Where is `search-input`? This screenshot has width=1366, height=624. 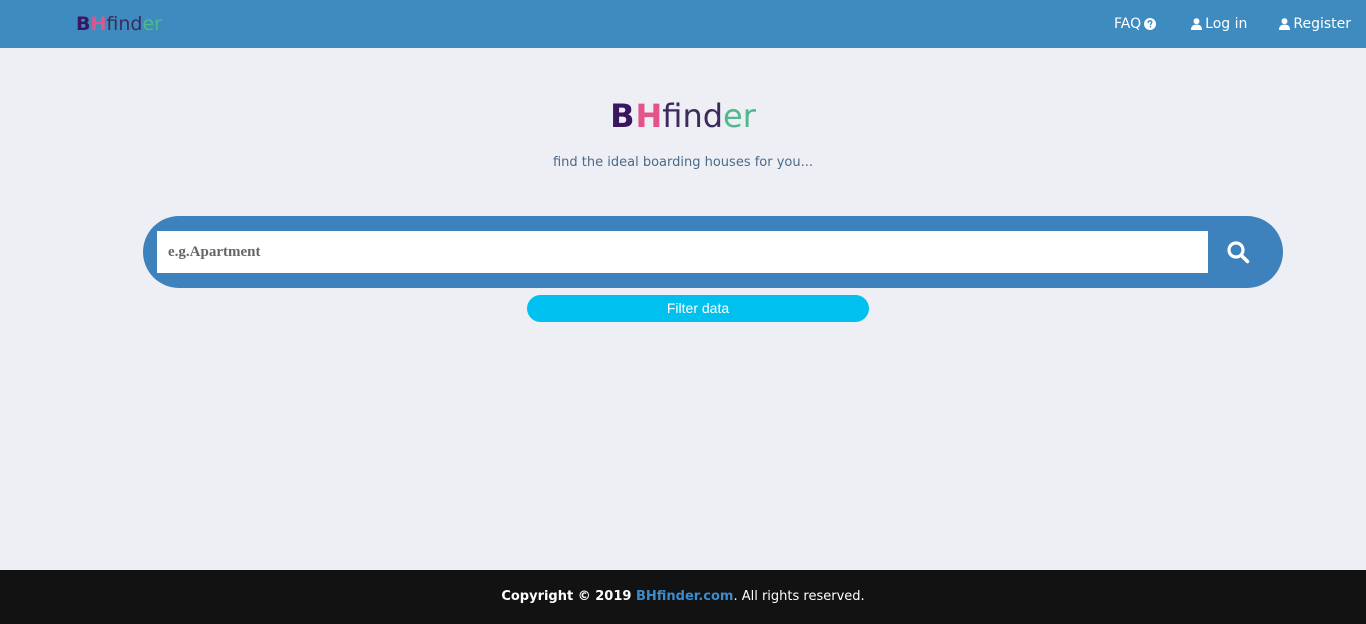
search-input is located at coordinates (682, 252).